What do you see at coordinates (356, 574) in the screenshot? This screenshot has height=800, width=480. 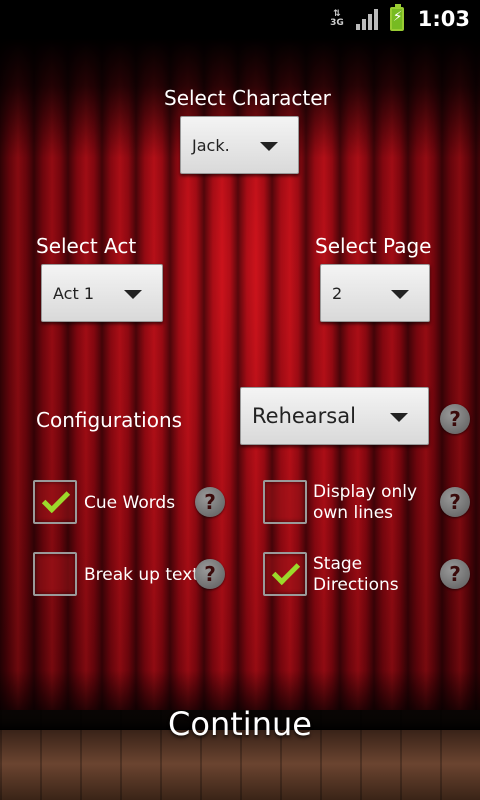 I see `stage-directions-label: Stage Directions` at bounding box center [356, 574].